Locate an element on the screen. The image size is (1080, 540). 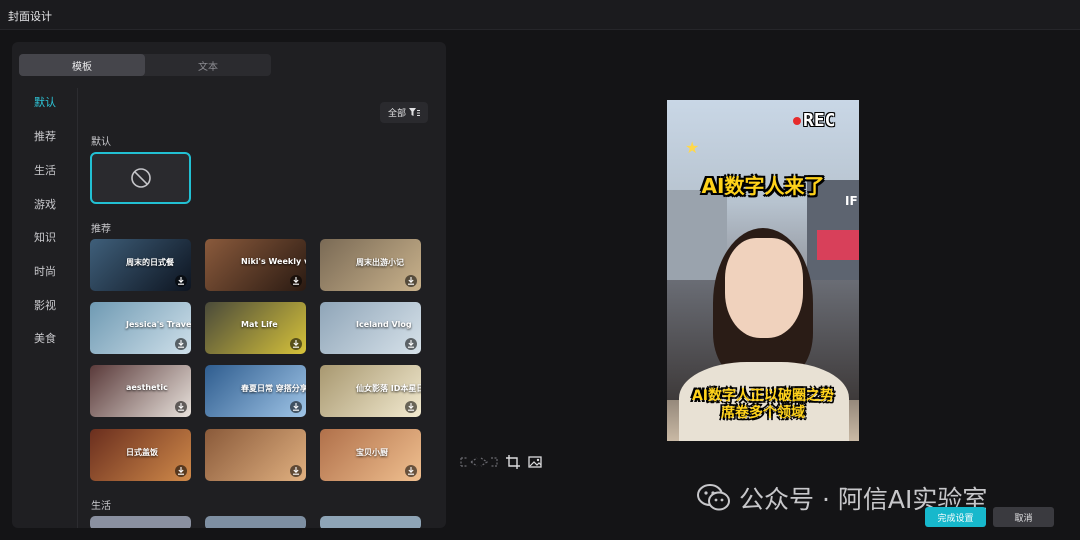
template-caption: 仙女影落 ID本星日记 is located at coordinates (388, 388).